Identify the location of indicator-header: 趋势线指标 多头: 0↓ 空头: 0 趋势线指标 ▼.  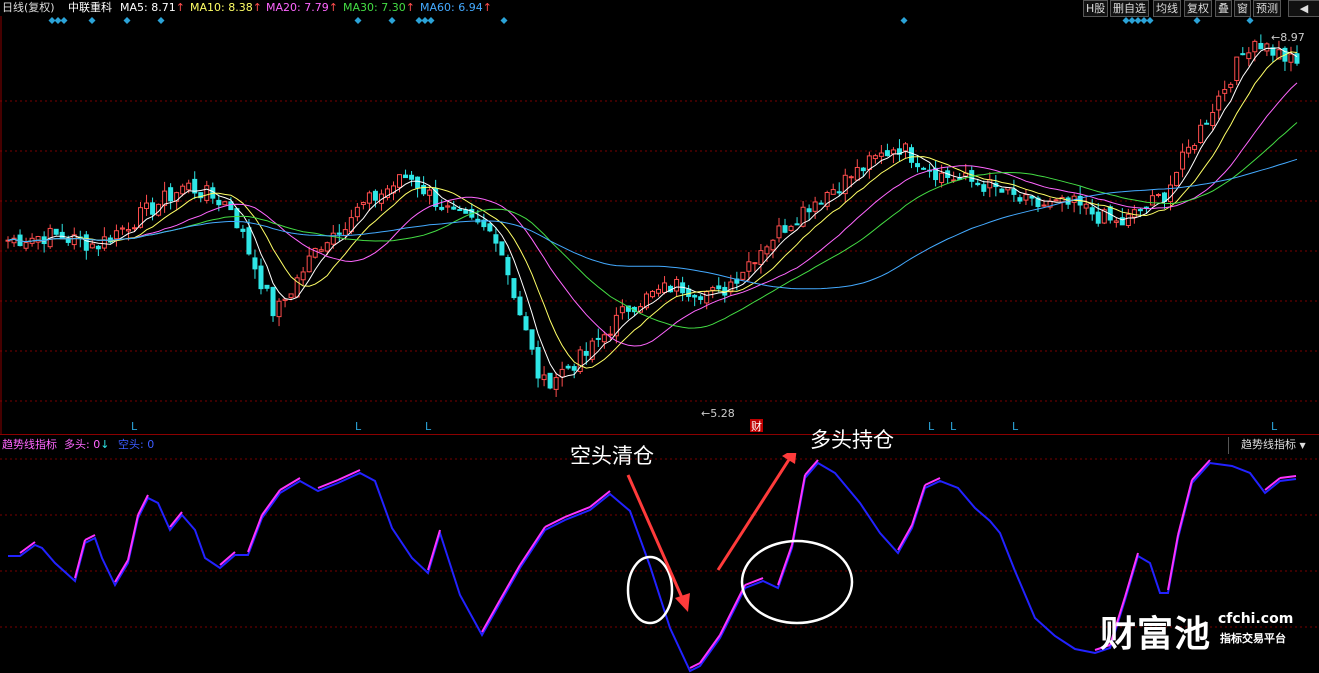
(659, 445).